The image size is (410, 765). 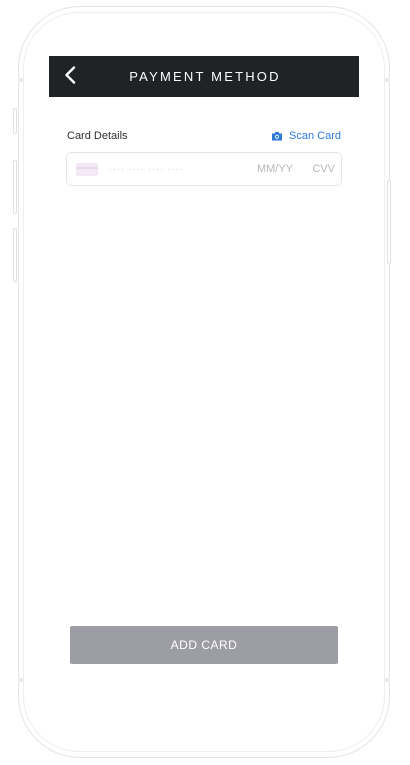 What do you see at coordinates (268, 169) in the screenshot?
I see `expiry-field` at bounding box center [268, 169].